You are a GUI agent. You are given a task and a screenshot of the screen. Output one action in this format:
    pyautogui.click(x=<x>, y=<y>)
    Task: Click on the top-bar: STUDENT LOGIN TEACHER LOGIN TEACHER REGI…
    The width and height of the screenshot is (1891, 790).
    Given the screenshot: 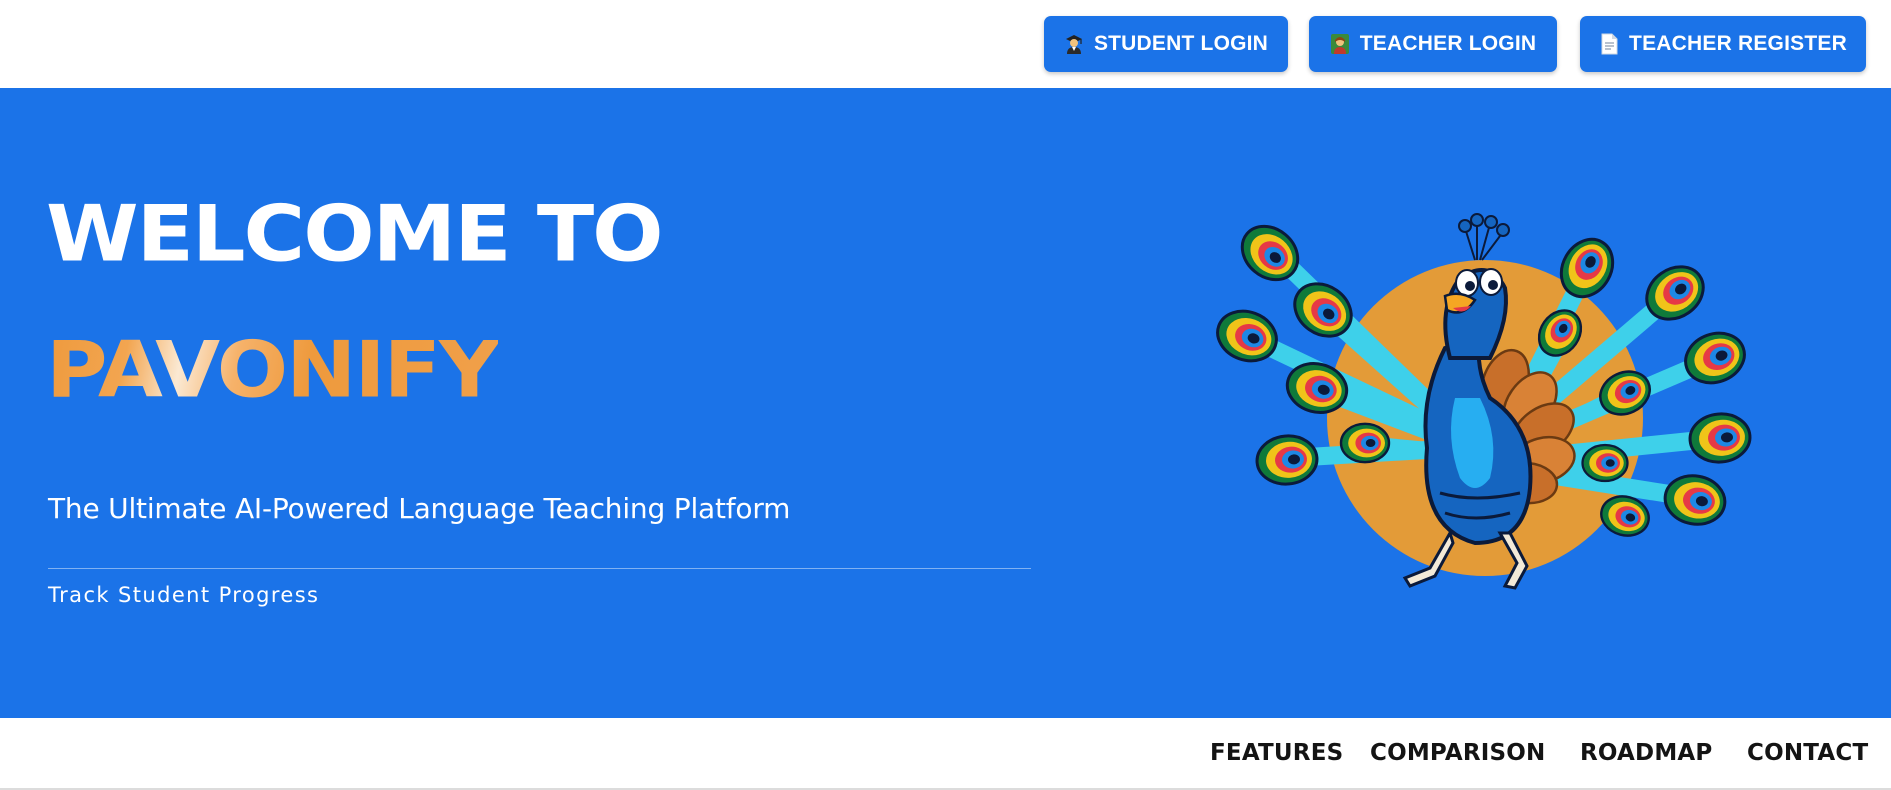 What is the action you would take?
    pyautogui.click(x=945, y=44)
    